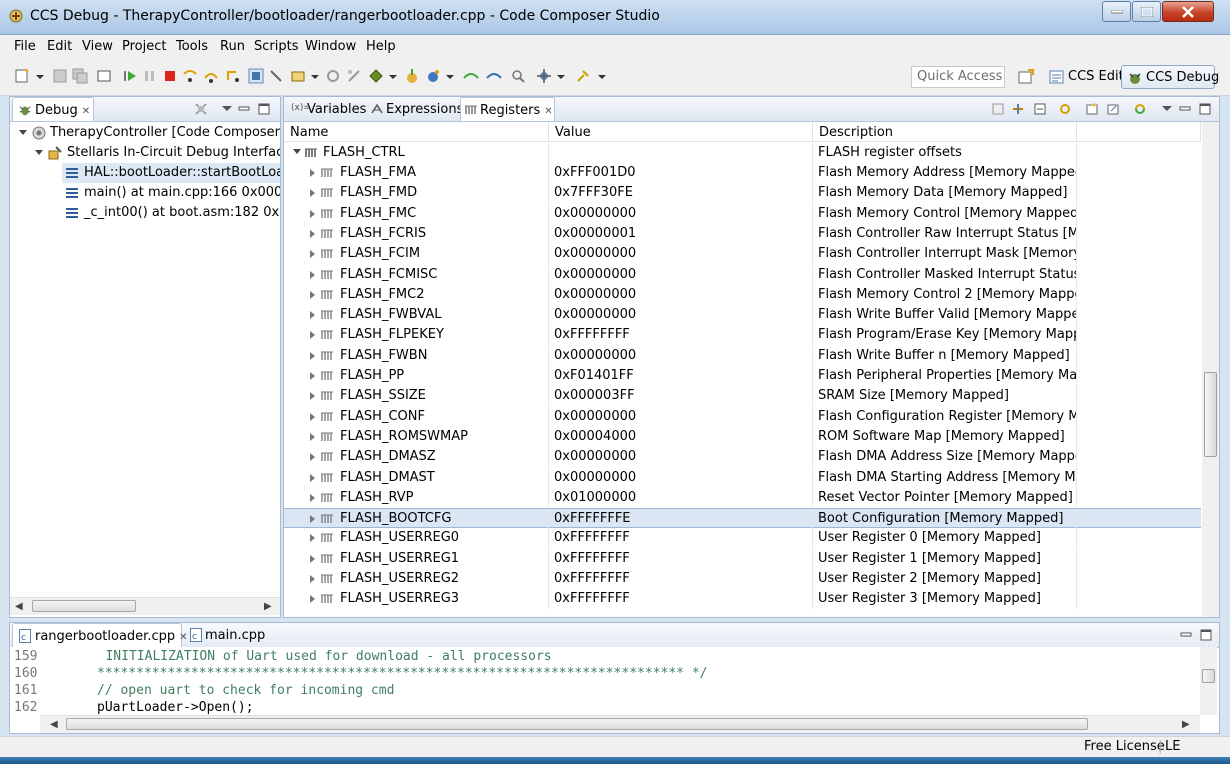  I want to click on menu-help: Help, so click(381, 46).